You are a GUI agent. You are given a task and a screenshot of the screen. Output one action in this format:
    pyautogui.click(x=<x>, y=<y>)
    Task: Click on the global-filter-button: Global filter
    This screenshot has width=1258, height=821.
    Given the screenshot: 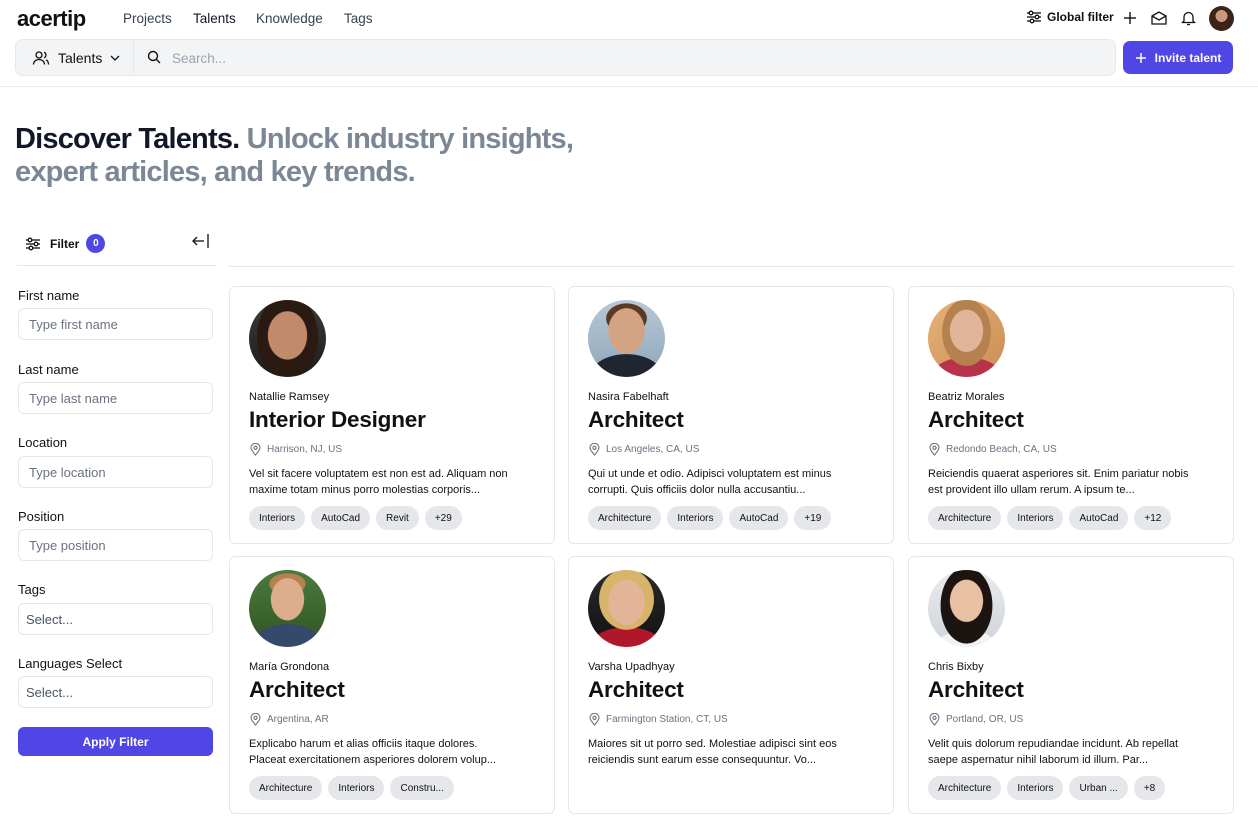 What is the action you would take?
    pyautogui.click(x=1070, y=17)
    